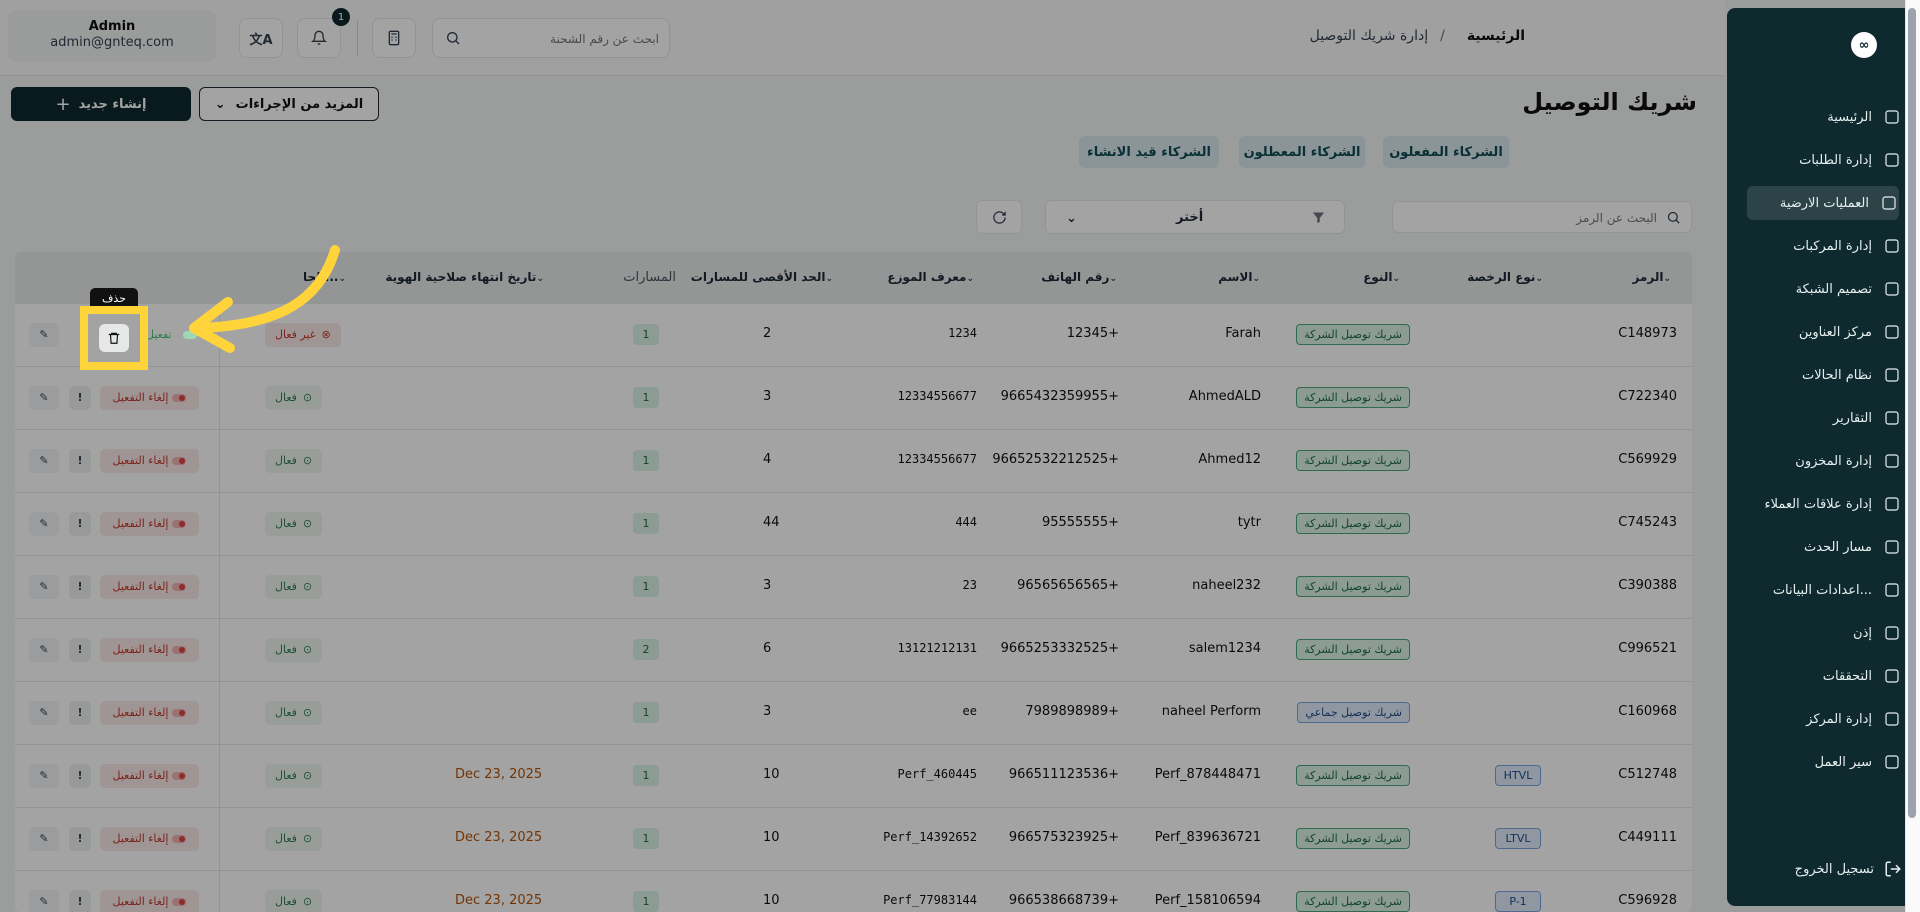  I want to click on page-scrollbar-thumb, so click(1912, 413).